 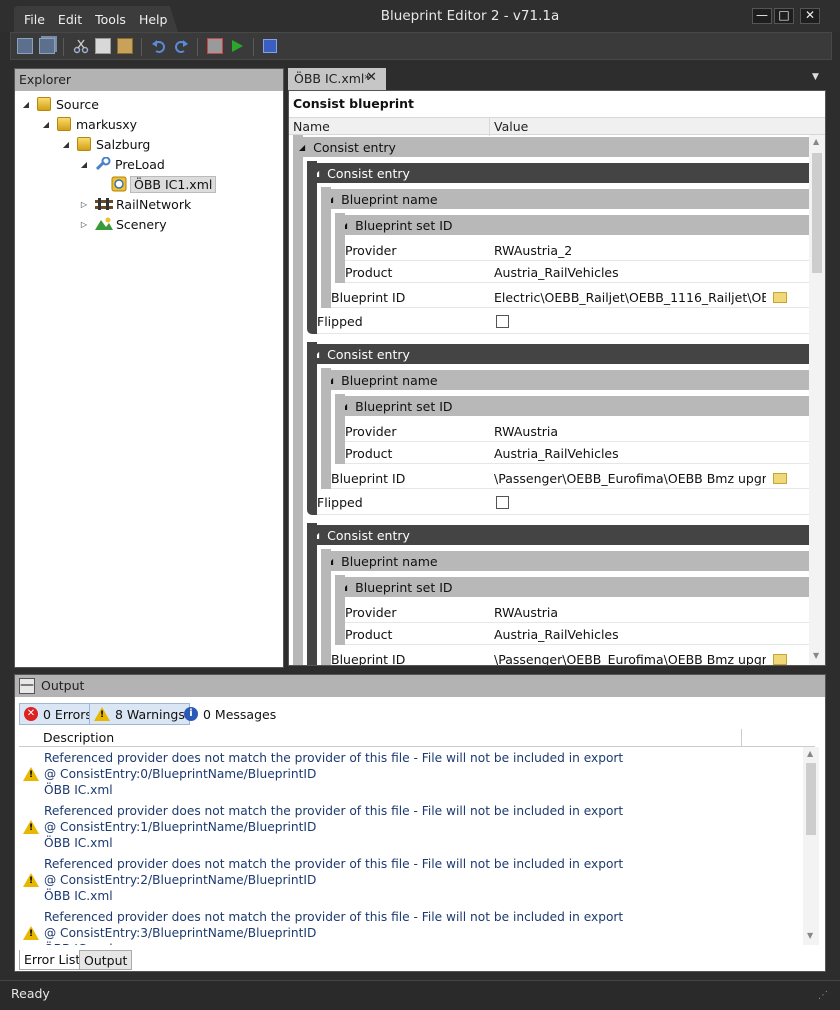 I want to click on resize-grip-icon: ⋰, so click(x=823, y=995).